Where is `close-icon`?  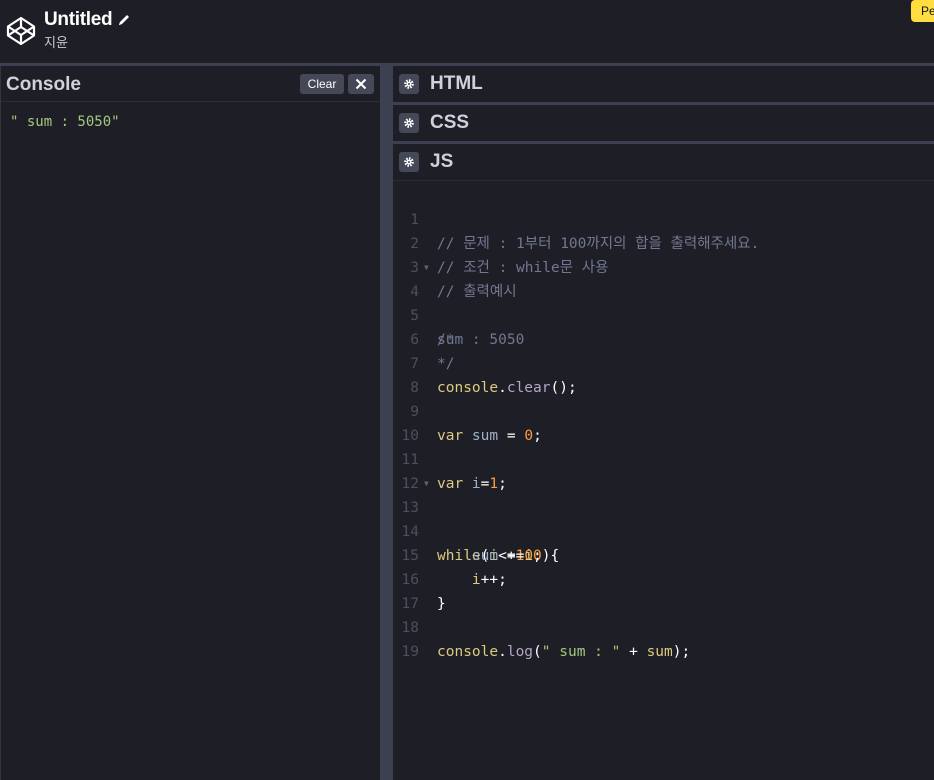 close-icon is located at coordinates (361, 84).